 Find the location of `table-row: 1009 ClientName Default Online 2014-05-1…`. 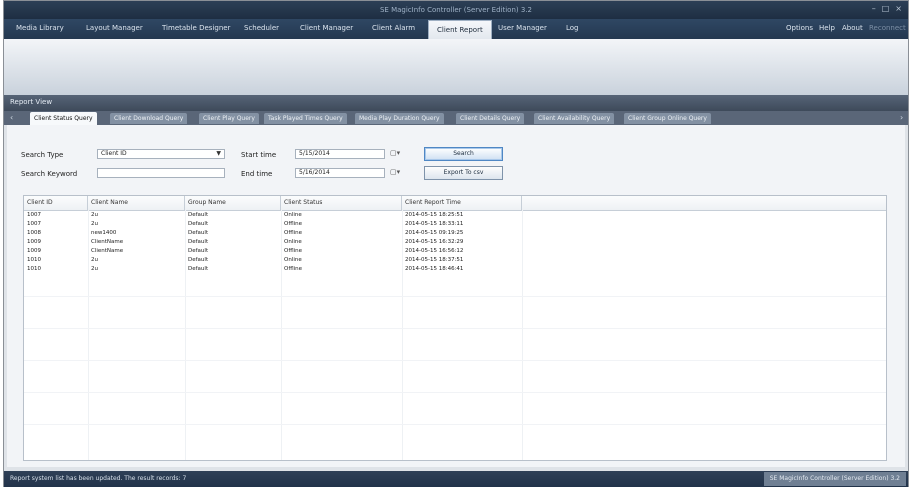

table-row: 1009 ClientName Default Online 2014-05-1… is located at coordinates (455, 242).